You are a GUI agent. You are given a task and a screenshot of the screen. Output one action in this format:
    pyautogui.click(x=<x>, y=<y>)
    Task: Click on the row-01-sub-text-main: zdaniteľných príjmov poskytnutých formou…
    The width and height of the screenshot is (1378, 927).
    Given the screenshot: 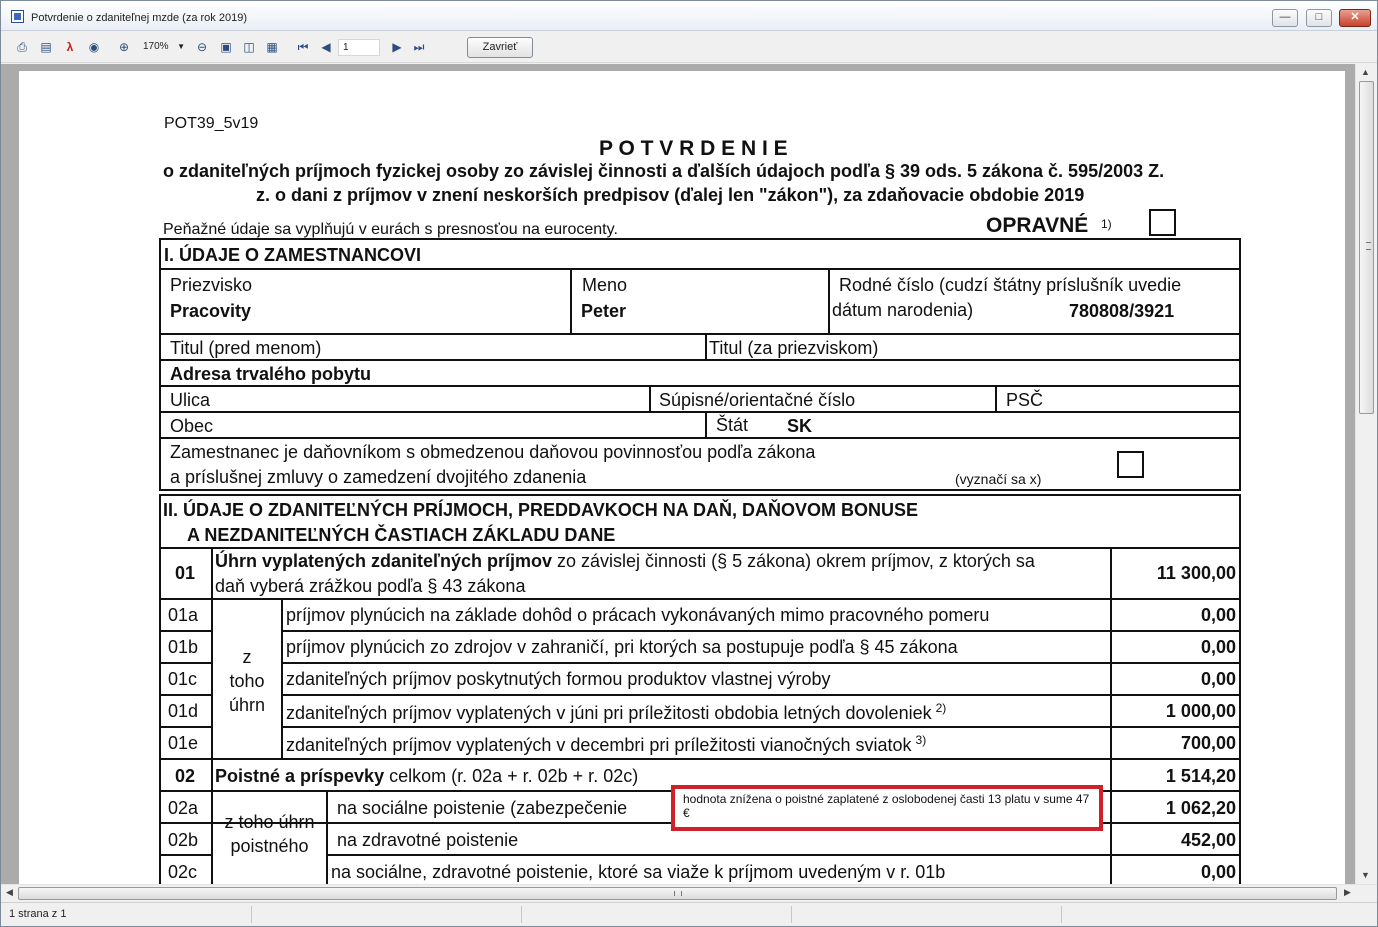 What is the action you would take?
    pyautogui.click(x=558, y=679)
    